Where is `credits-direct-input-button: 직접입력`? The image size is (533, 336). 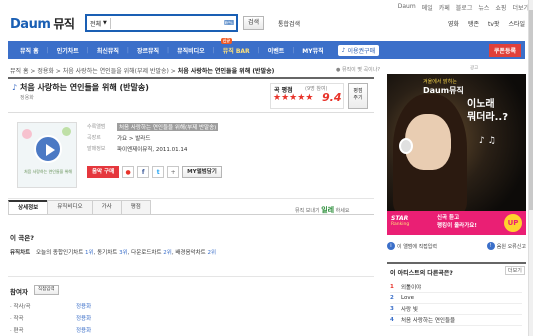
credits-direct-input-button: 직접입력 is located at coordinates (46, 290).